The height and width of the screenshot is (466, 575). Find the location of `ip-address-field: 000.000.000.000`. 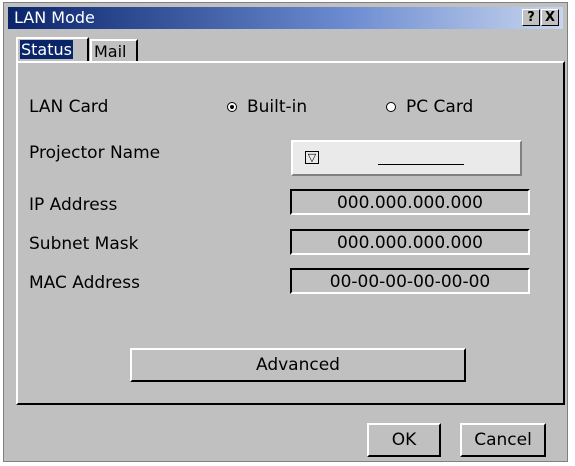

ip-address-field: 000.000.000.000 is located at coordinates (410, 202).